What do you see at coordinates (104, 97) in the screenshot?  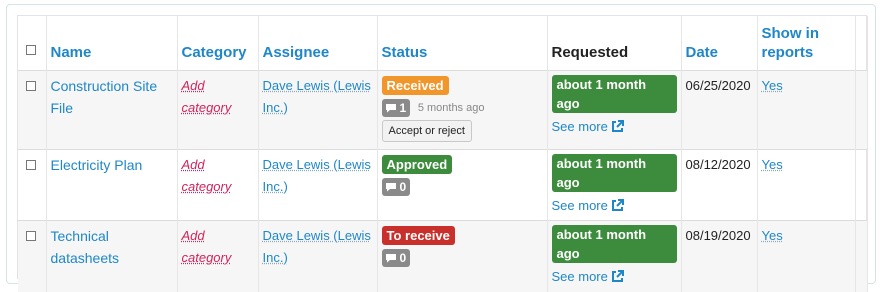 I see `document-name-link: Construction Site File` at bounding box center [104, 97].